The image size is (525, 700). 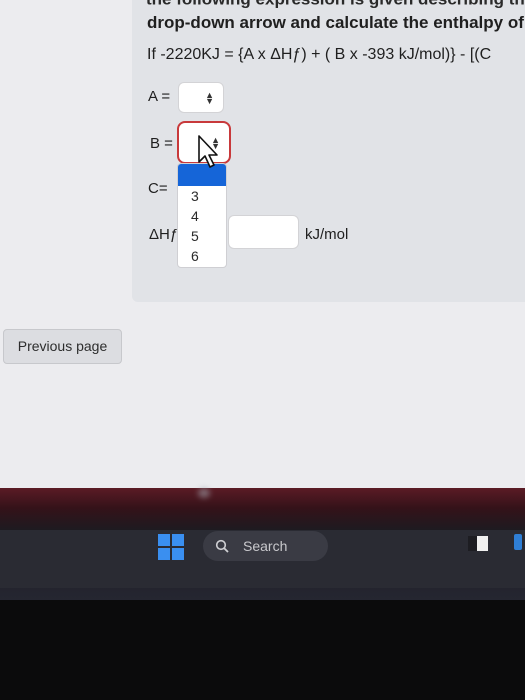 What do you see at coordinates (208, 151) in the screenshot?
I see `mouse-cursor-icon` at bounding box center [208, 151].